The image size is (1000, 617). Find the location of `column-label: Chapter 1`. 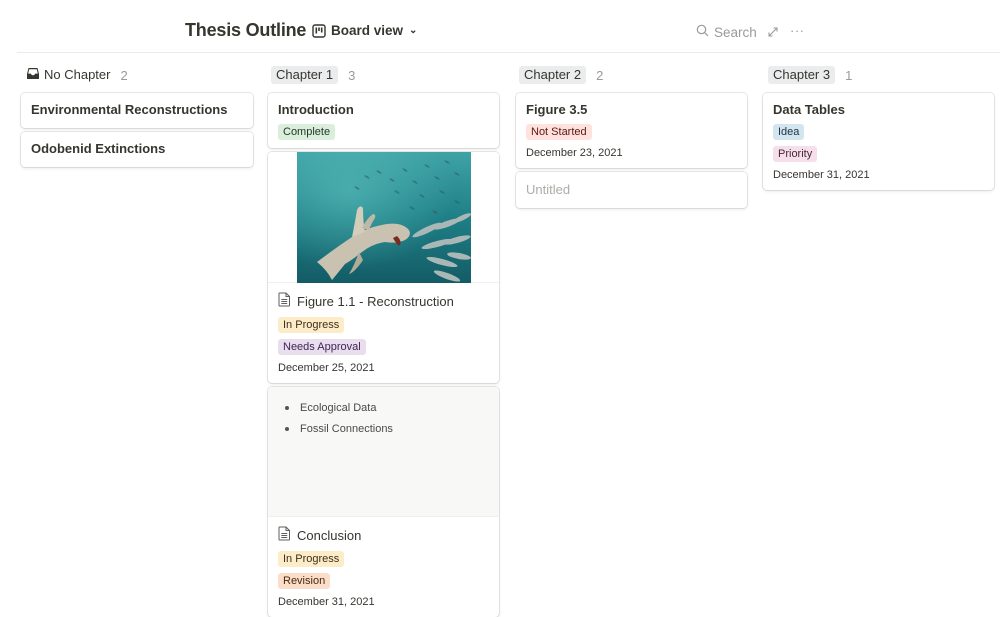

column-label: Chapter 1 is located at coordinates (305, 75).